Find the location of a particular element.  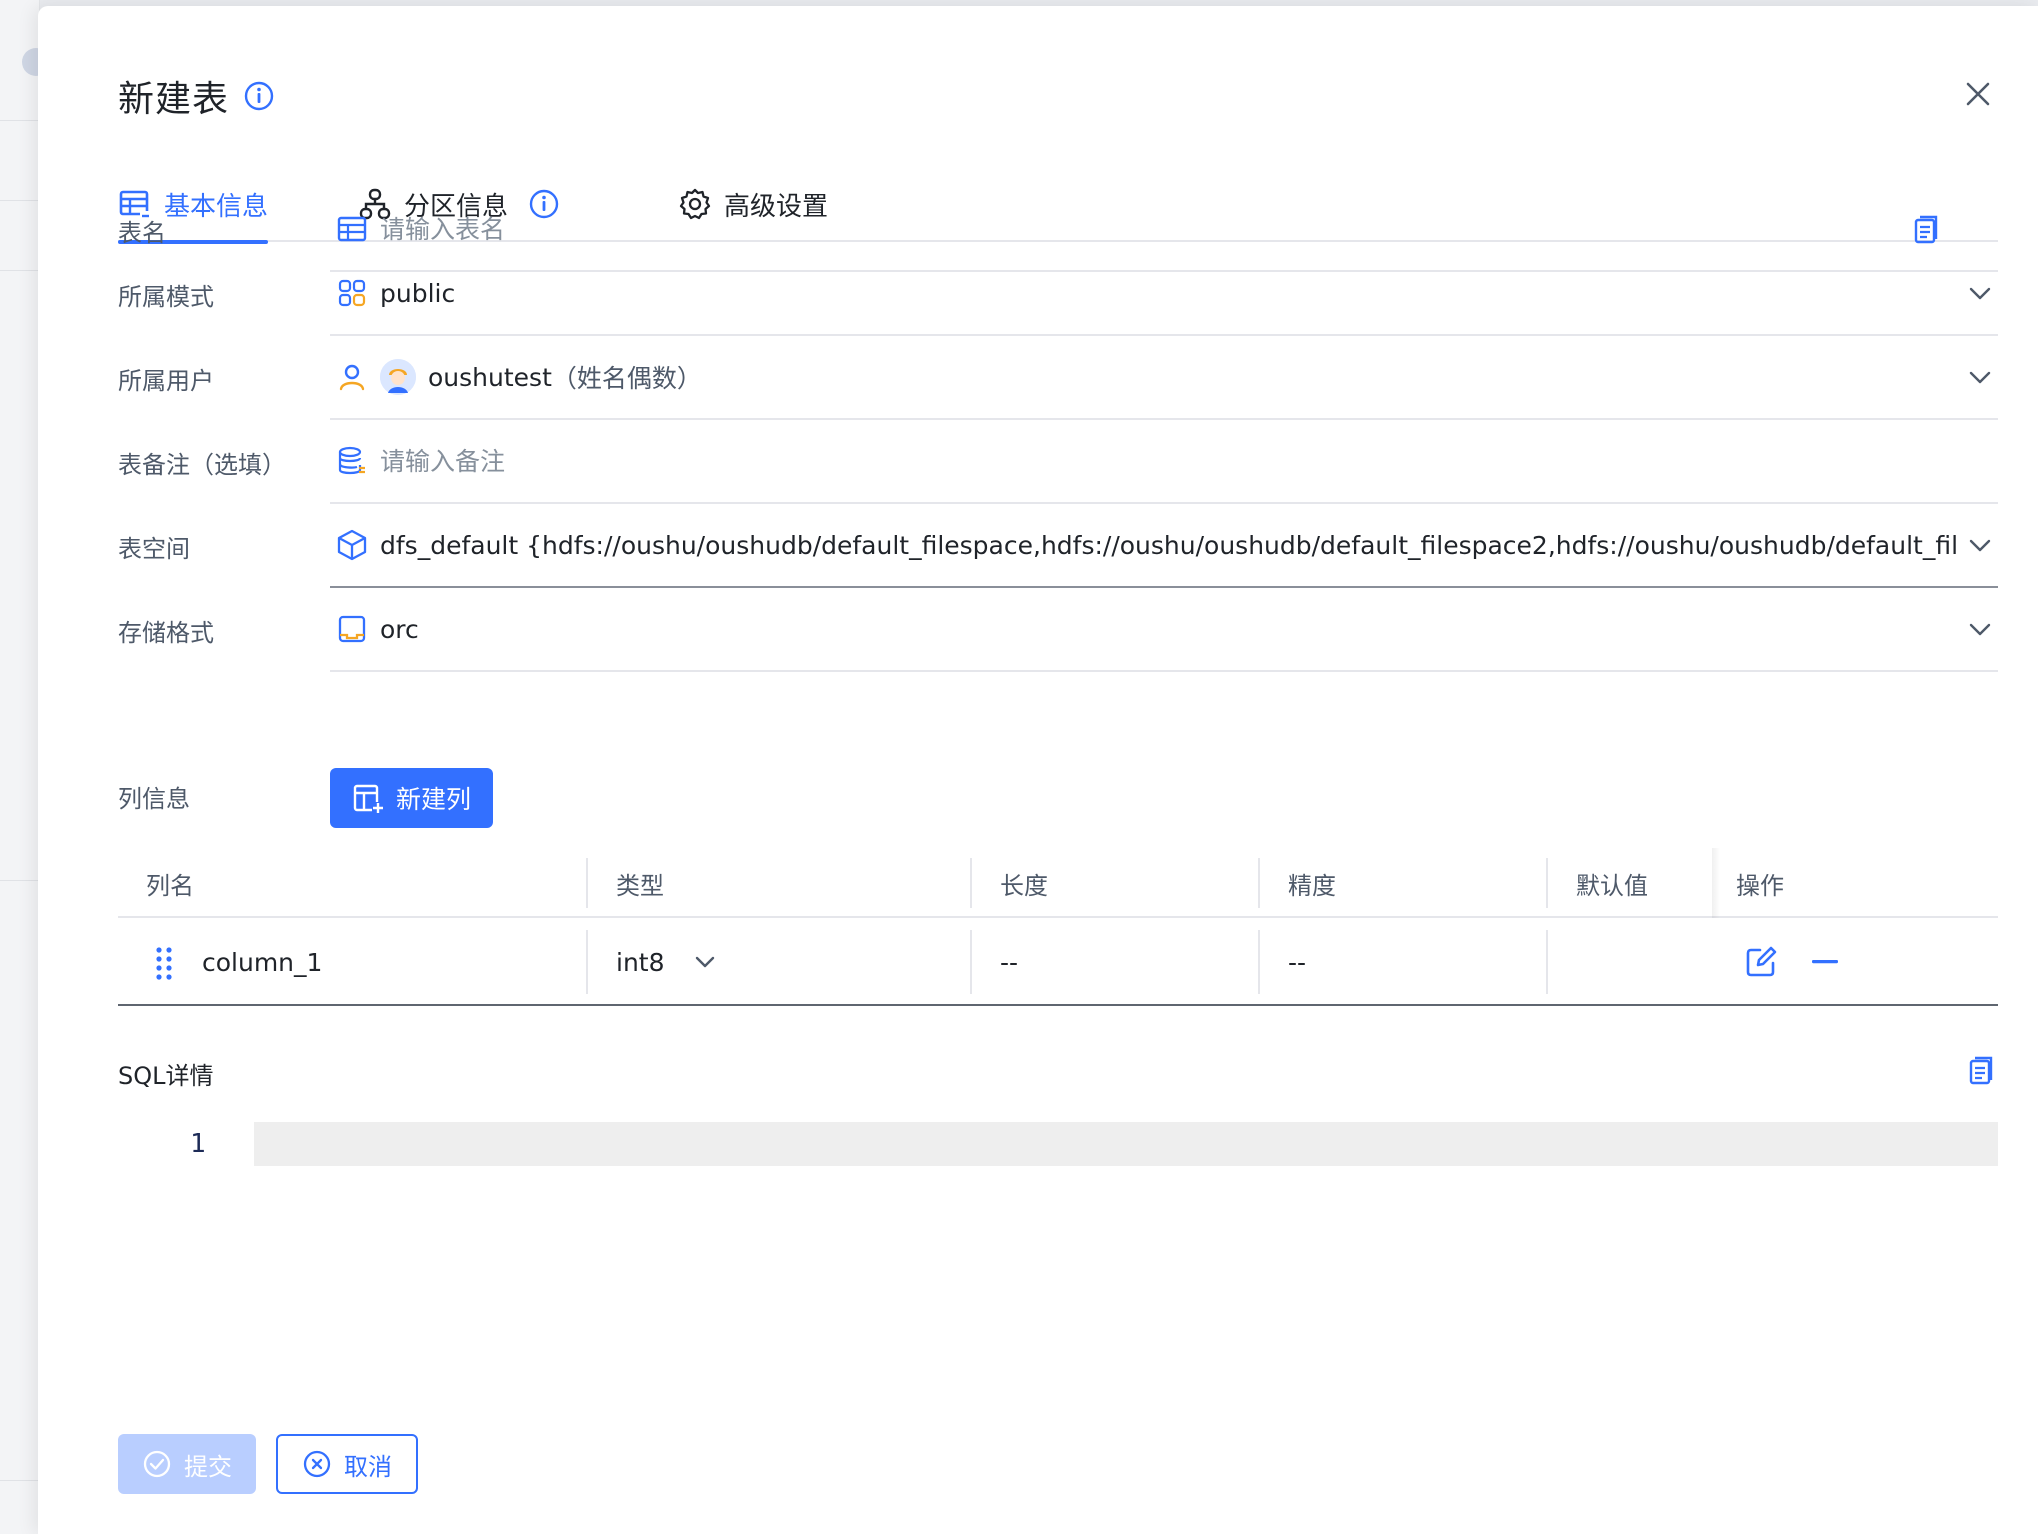

schema-label: 所属模式 is located at coordinates (166, 296).